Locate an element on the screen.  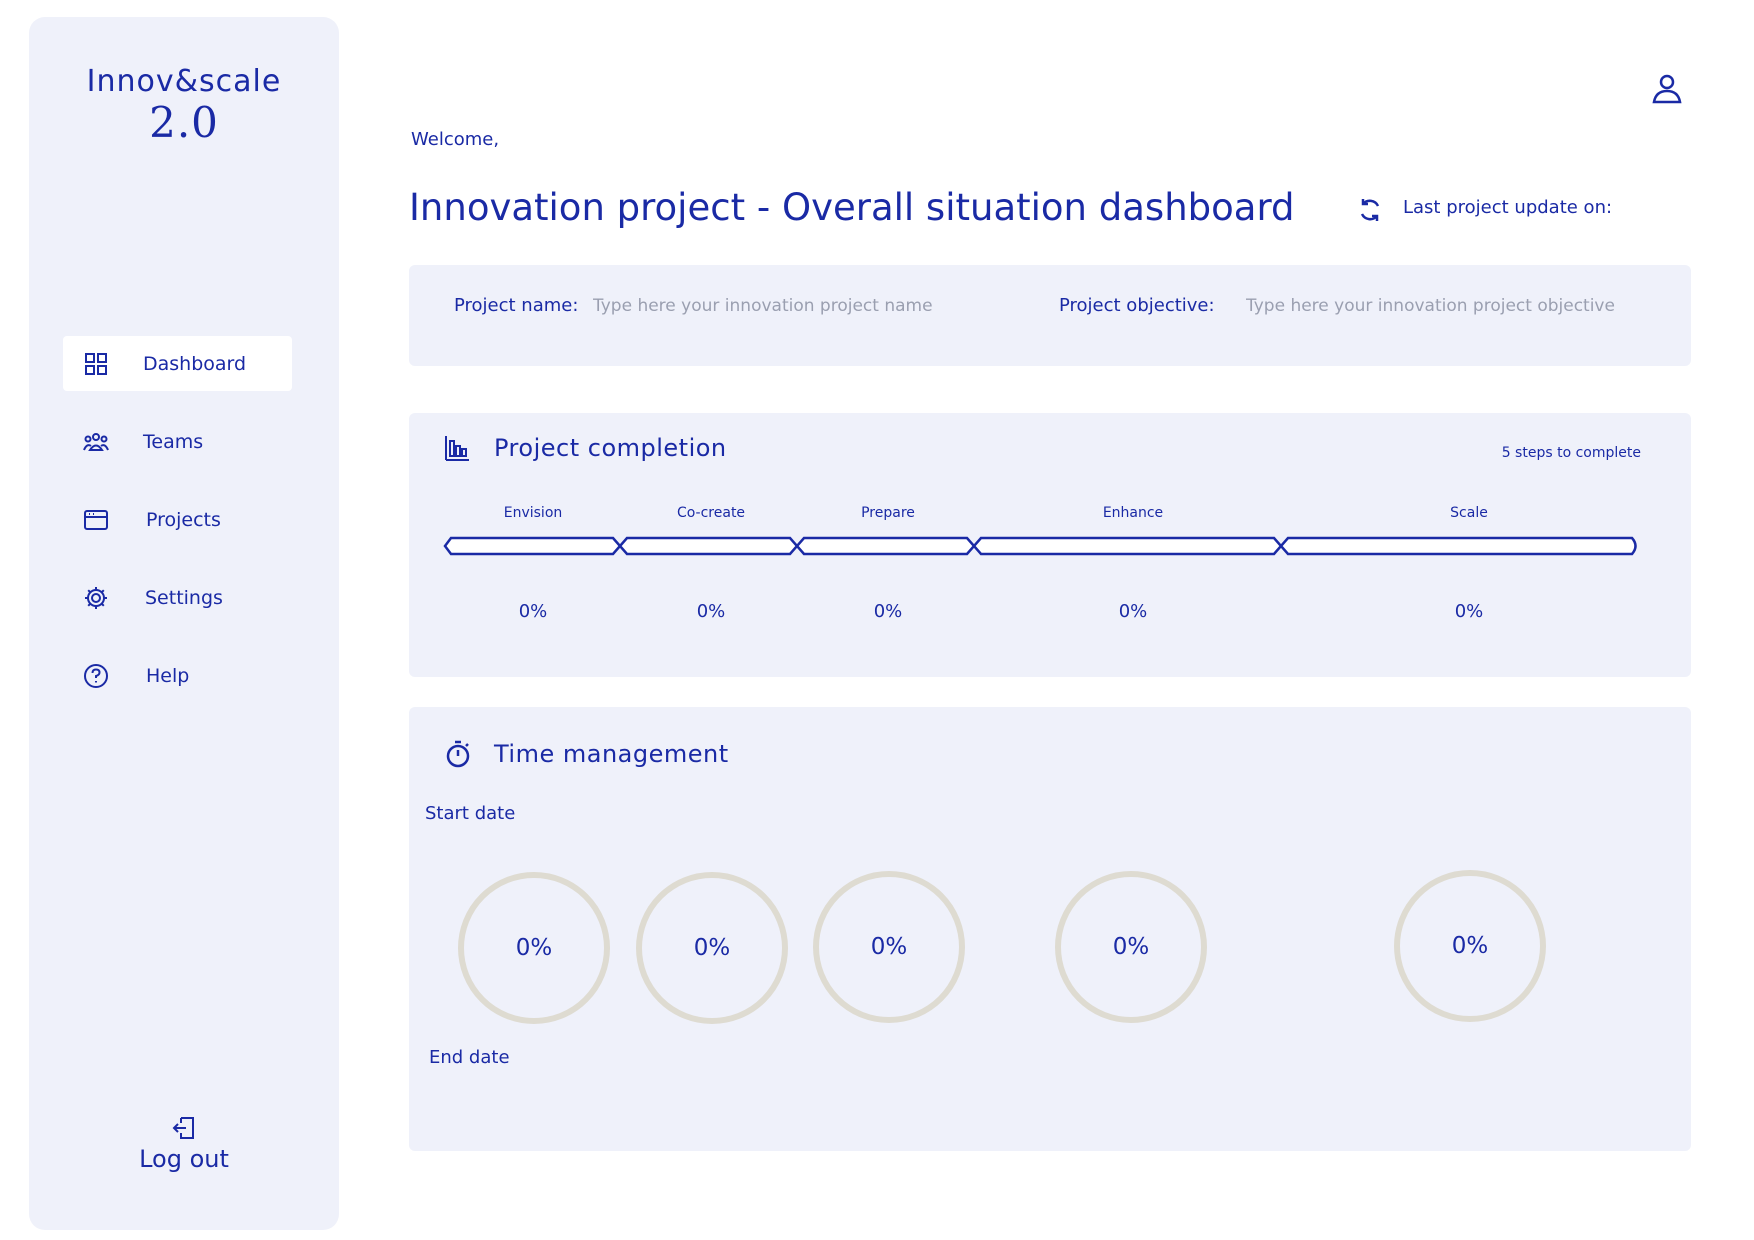
step-label-co-create: Co-create is located at coordinates (711, 513).